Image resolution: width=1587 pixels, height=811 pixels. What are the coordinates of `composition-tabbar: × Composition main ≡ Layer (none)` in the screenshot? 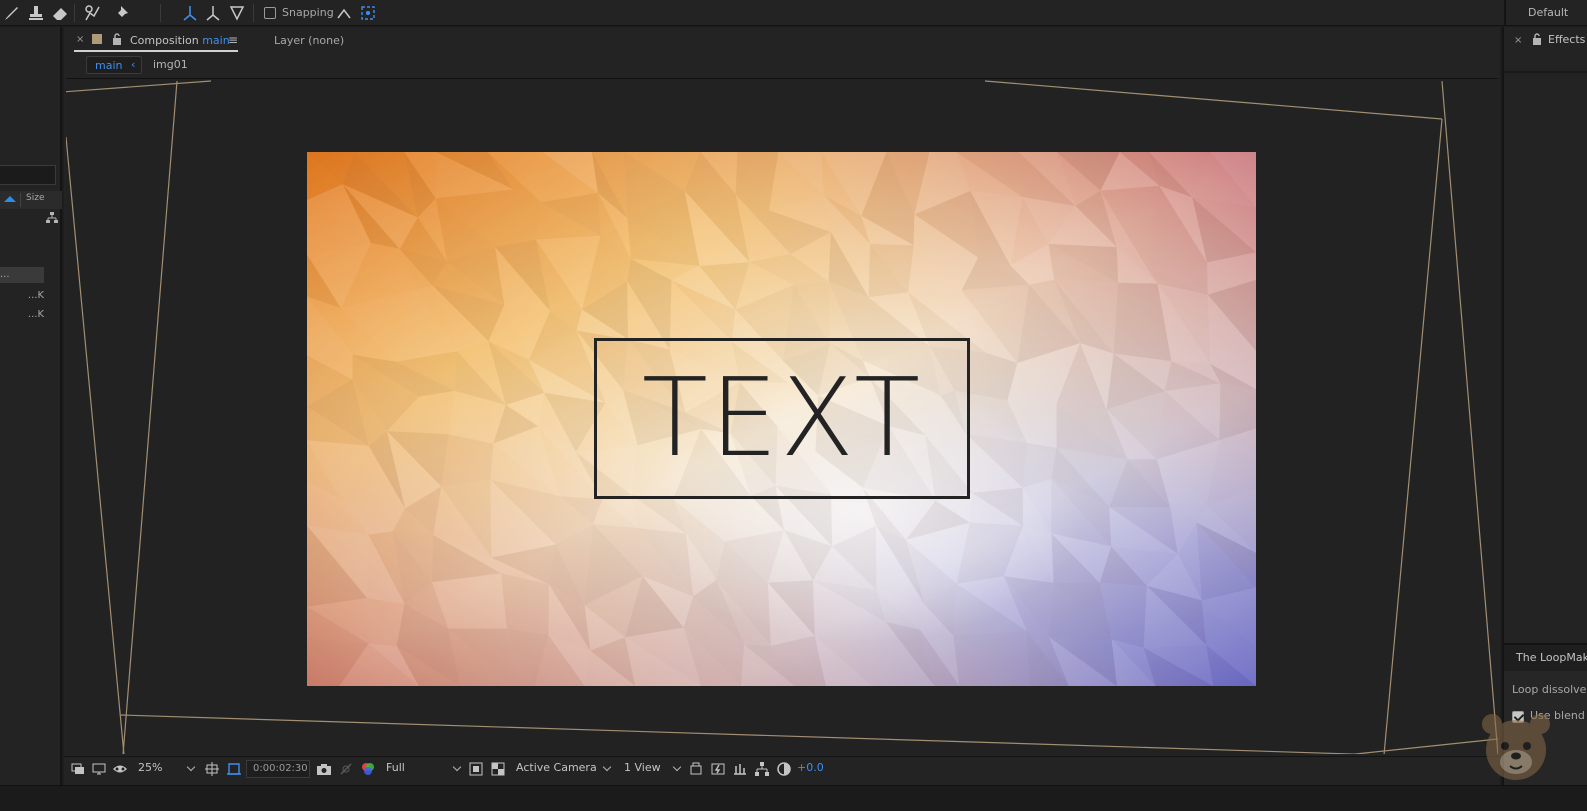 It's located at (782, 40).